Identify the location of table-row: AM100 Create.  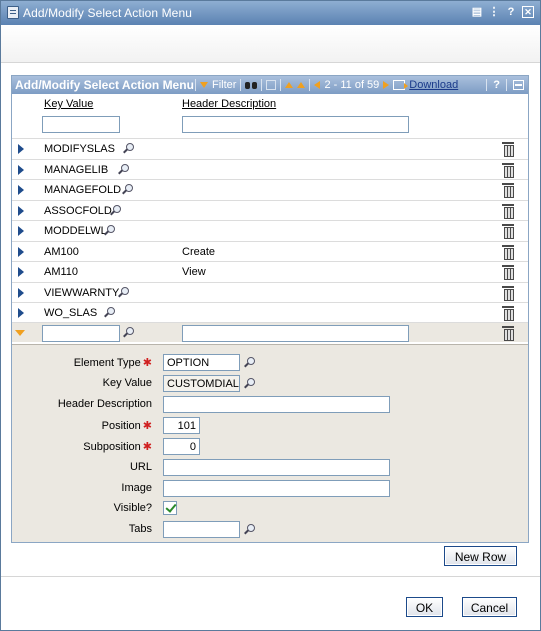
(270, 250).